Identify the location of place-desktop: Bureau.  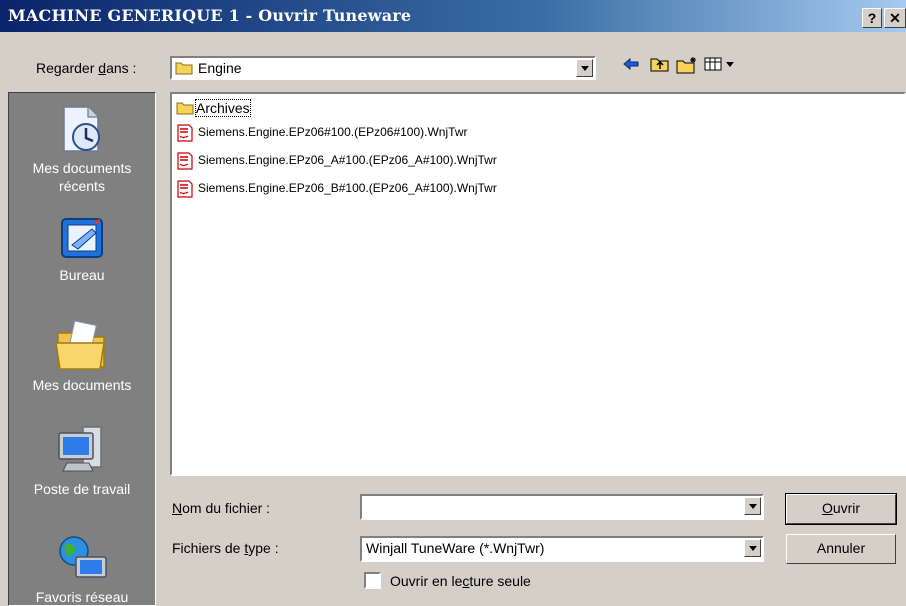
(82, 249).